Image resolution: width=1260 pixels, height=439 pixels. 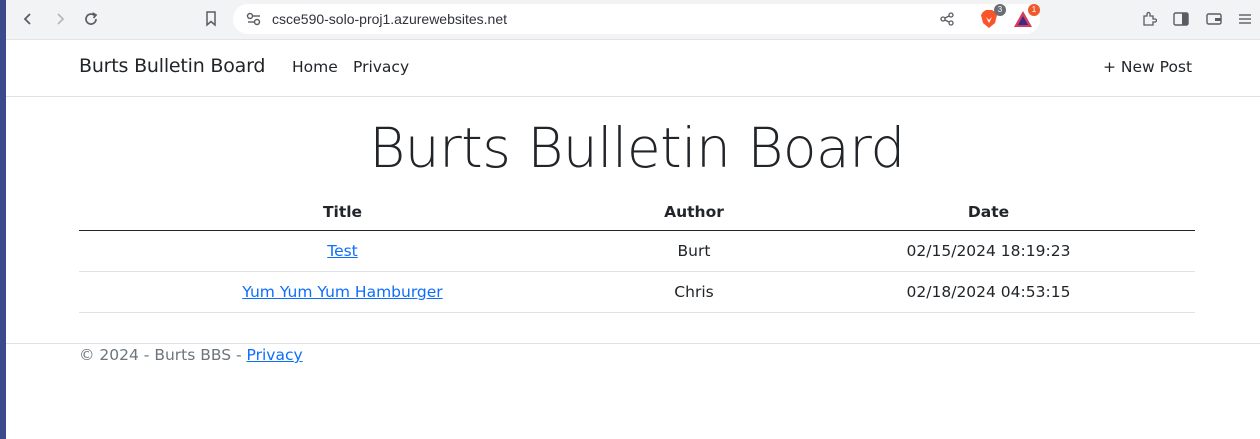 I want to click on sidebar-icon, so click(x=1181, y=19).